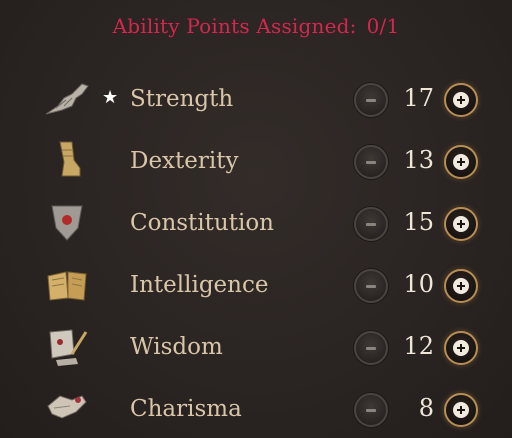 This screenshot has height=438, width=512. Describe the element at coordinates (67, 222) in the screenshot. I see `constitution-icon` at that location.